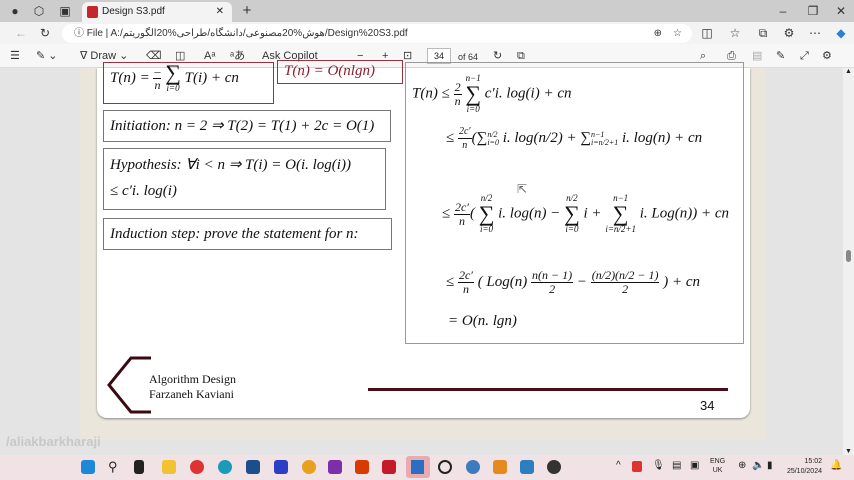 The image size is (854, 480). I want to click on search-icon: ⌕, so click(703, 56).